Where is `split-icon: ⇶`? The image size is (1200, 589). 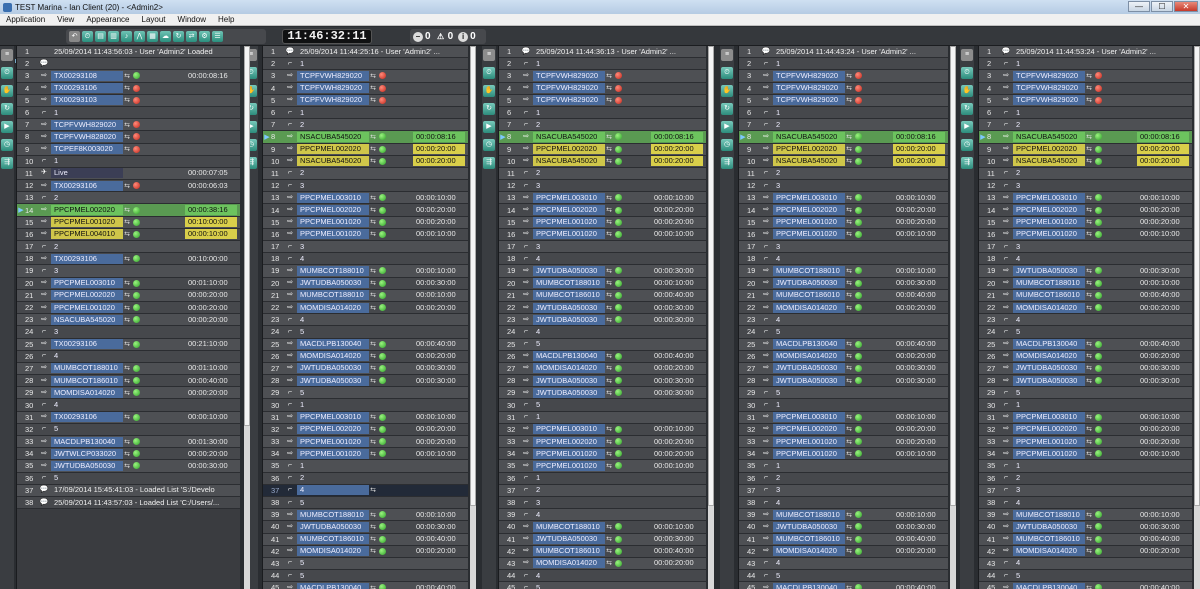
split-icon: ⇶ is located at coordinates (727, 163).